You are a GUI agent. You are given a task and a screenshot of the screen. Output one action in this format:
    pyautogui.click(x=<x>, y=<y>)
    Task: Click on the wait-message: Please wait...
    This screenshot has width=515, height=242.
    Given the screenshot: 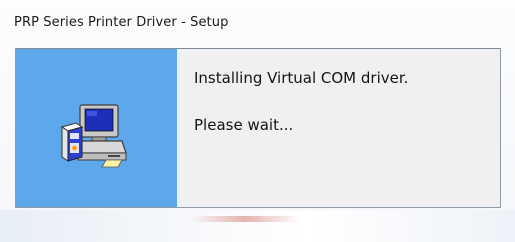 What is the action you would take?
    pyautogui.click(x=244, y=125)
    